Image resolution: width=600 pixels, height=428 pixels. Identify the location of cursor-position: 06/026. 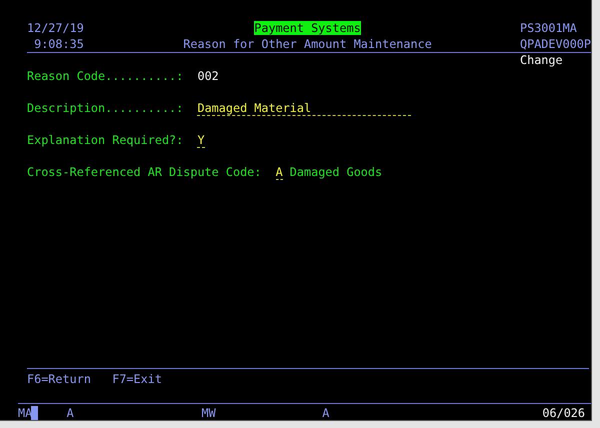
(563, 412).